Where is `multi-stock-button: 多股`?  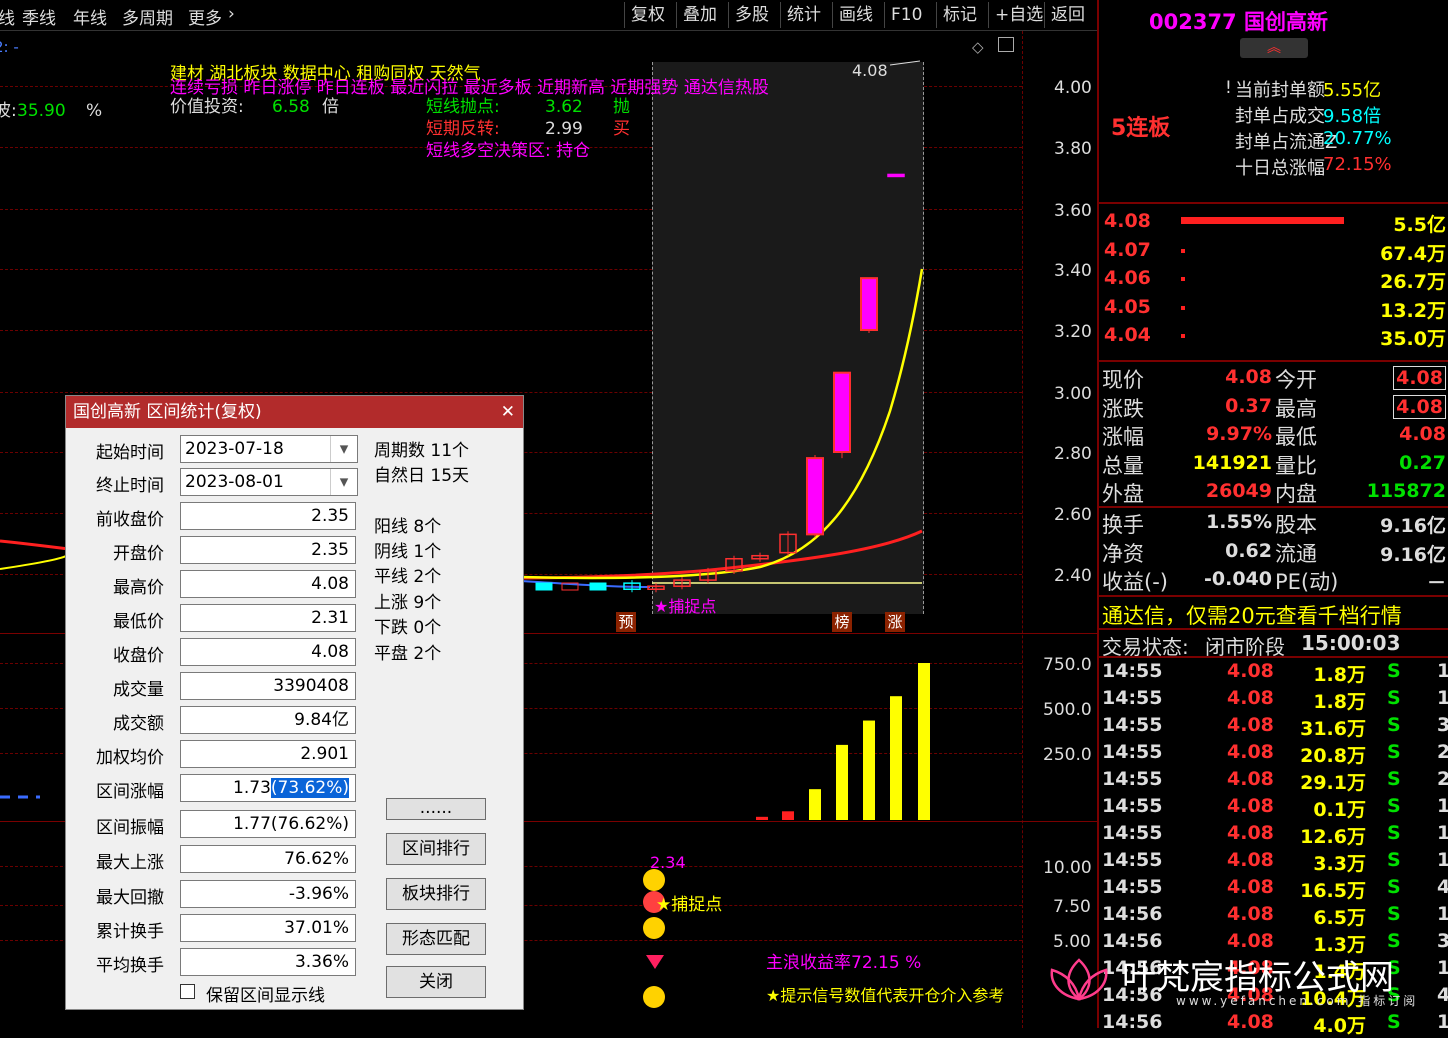
multi-stock-button: 多股 is located at coordinates (751, 15).